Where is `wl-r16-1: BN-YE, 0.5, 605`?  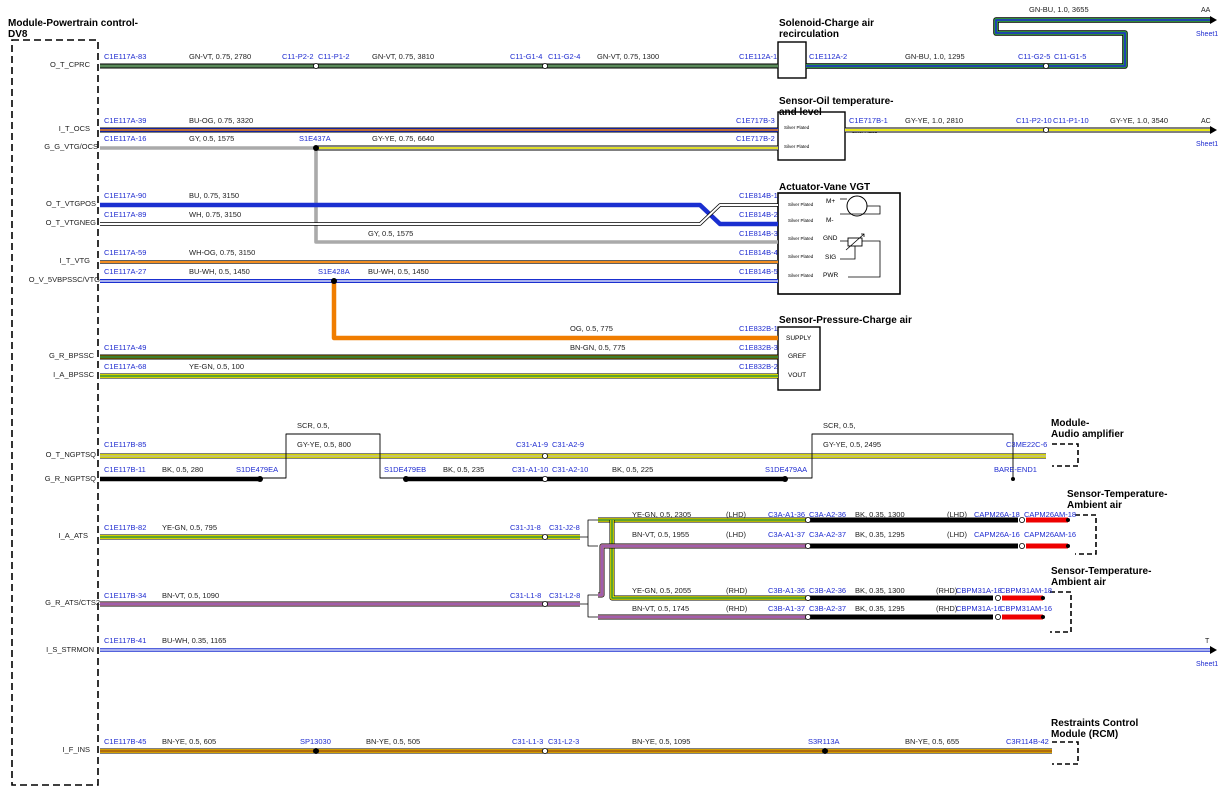
wl-r16-1: BN-YE, 0.5, 605 is located at coordinates (189, 741).